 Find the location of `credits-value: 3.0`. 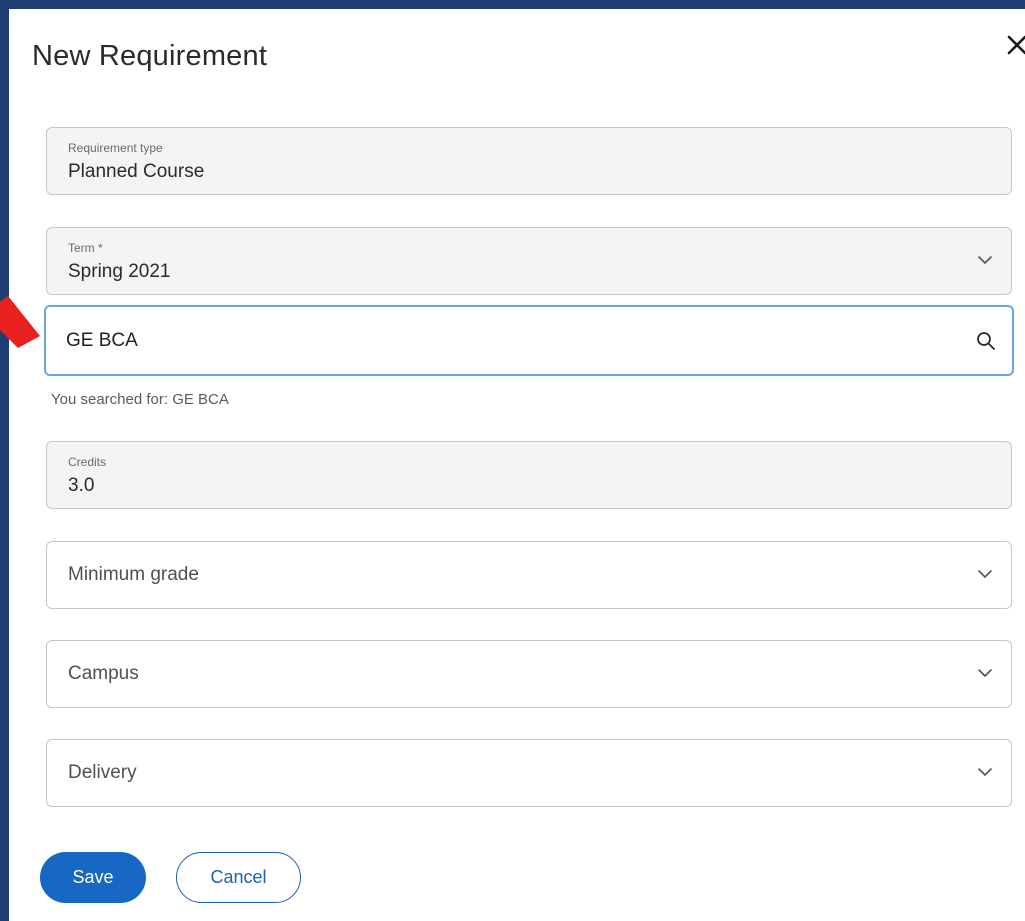

credits-value: 3.0 is located at coordinates (81, 485).